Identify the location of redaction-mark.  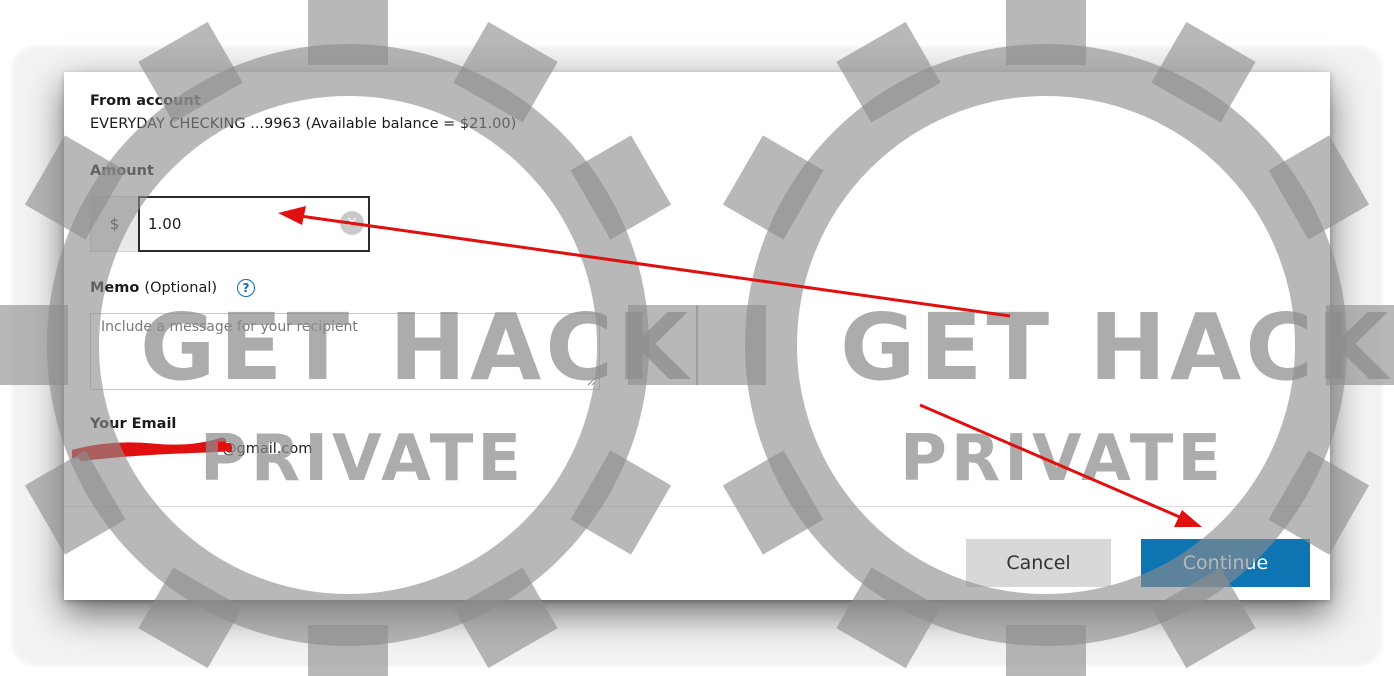
(152, 449).